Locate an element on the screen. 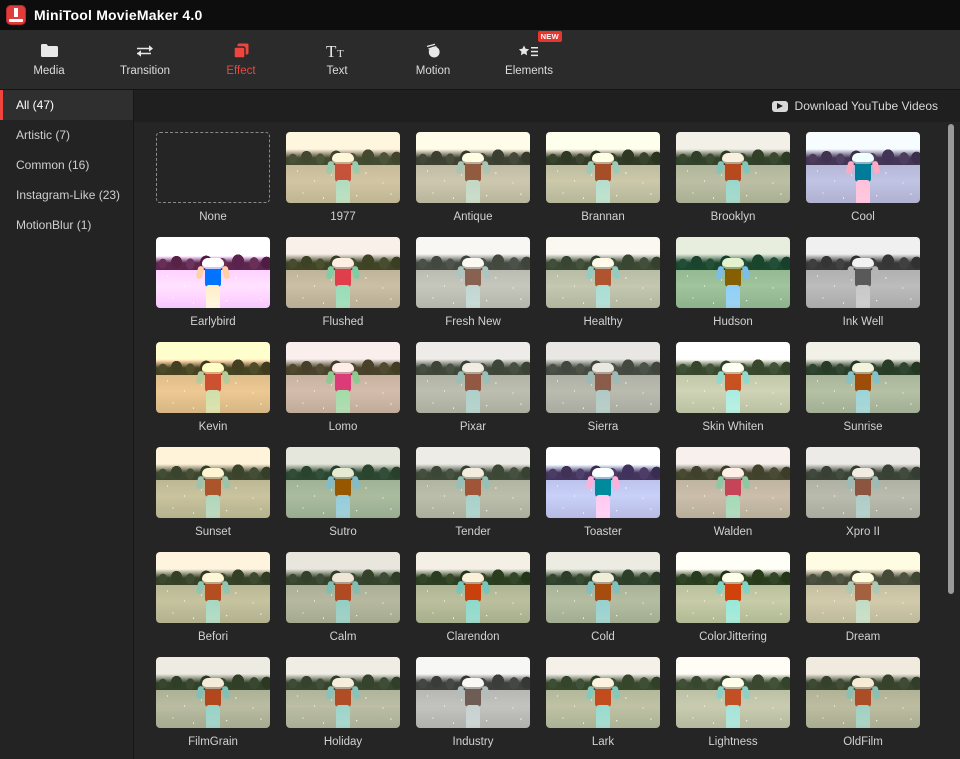 The height and width of the screenshot is (759, 960). effect-item: Calm is located at coordinates (343, 604).